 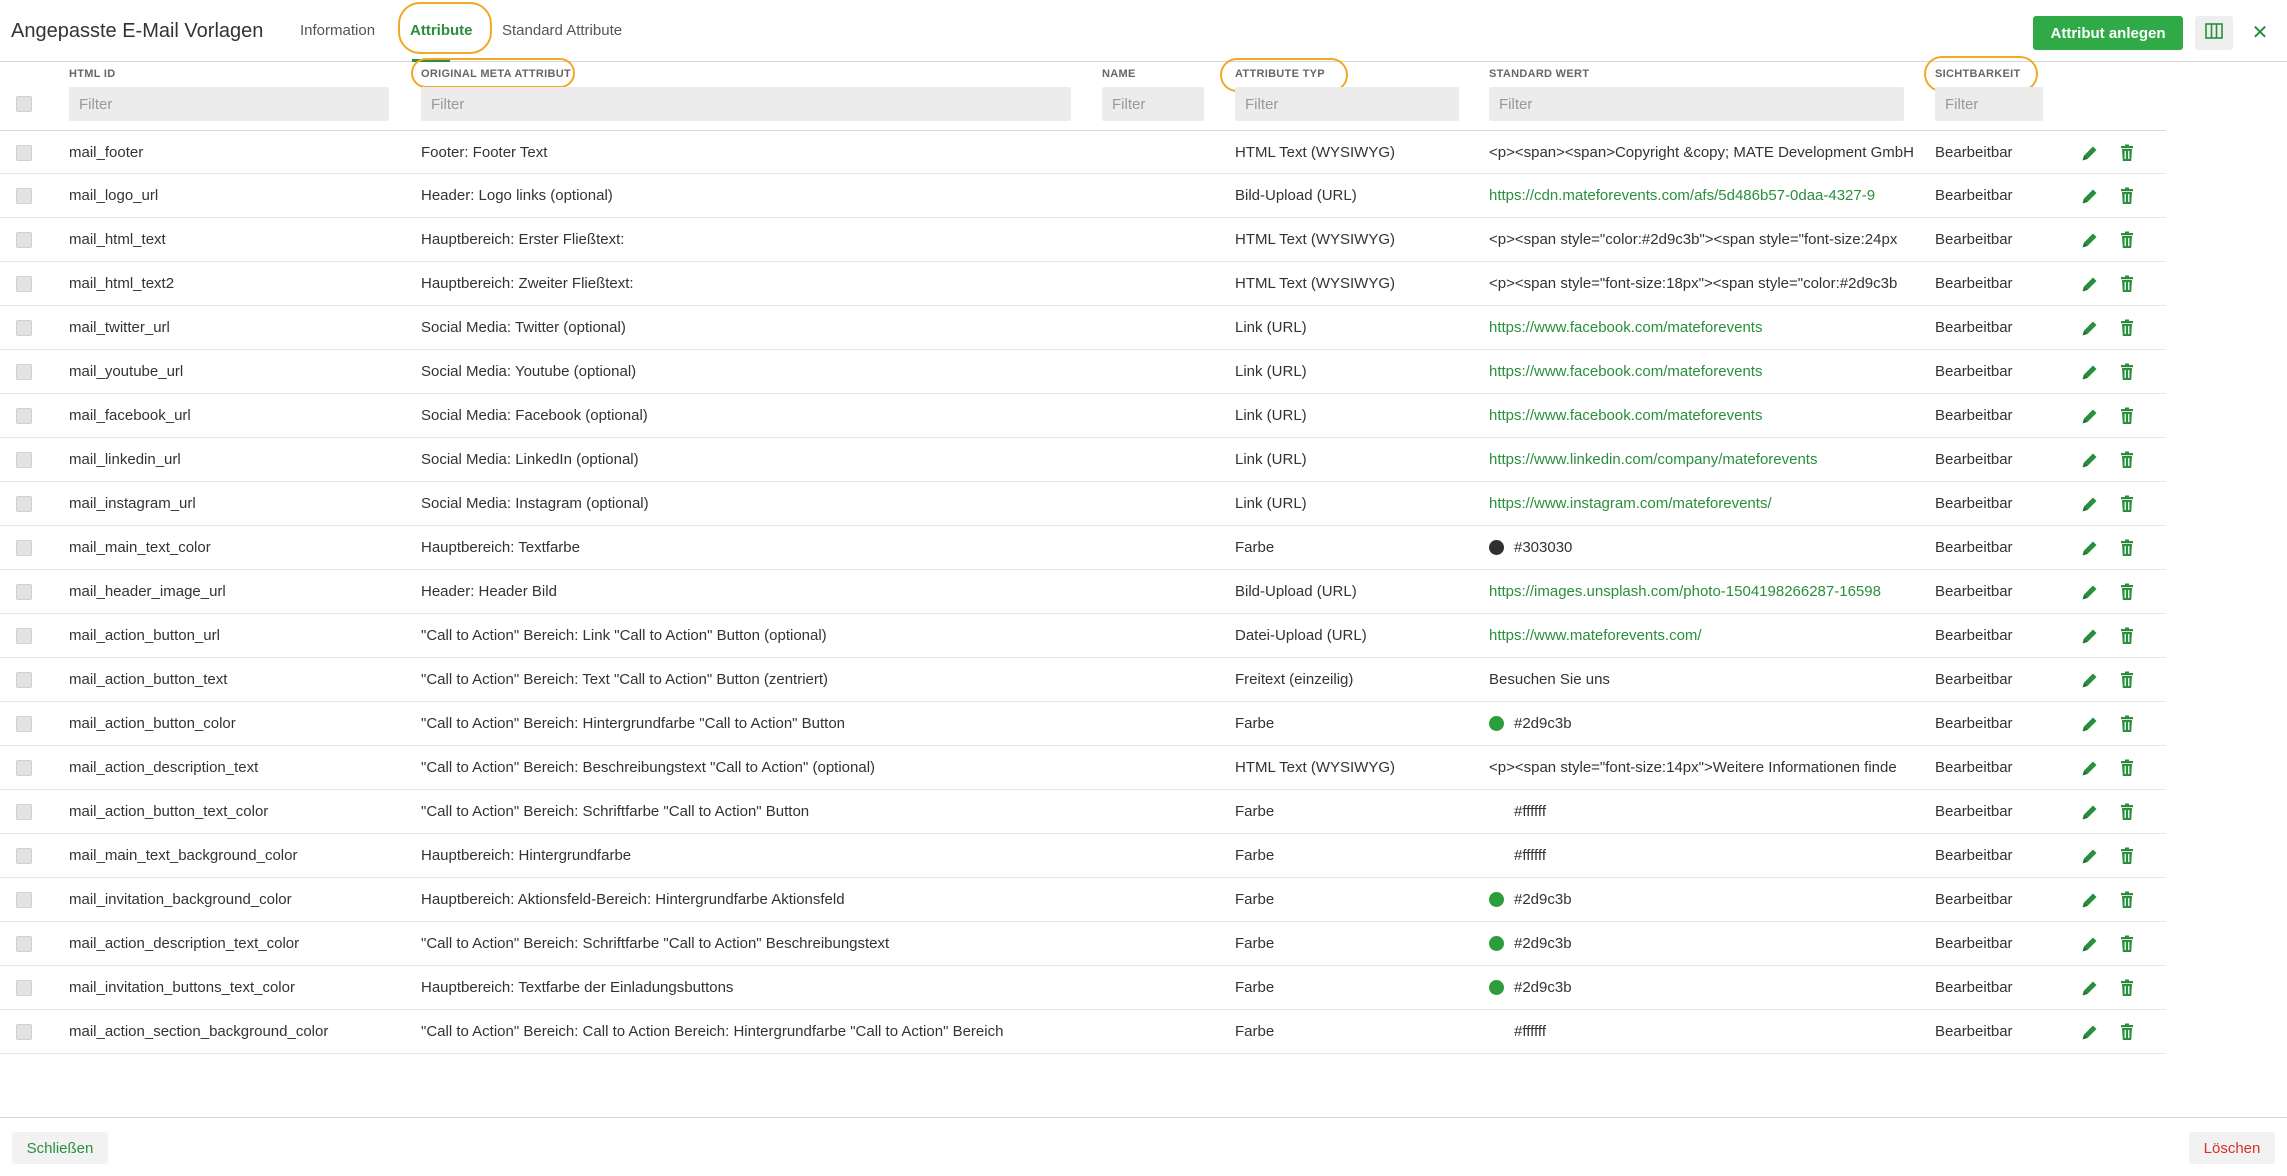 What do you see at coordinates (2214, 33) in the screenshot?
I see `columns-button` at bounding box center [2214, 33].